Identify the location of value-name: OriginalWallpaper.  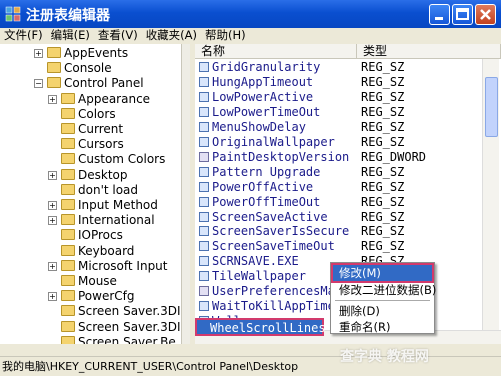
(273, 141).